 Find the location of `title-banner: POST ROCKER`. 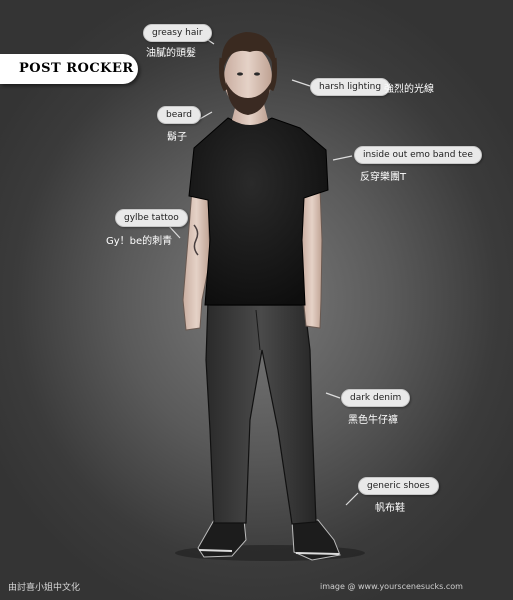

title-banner: POST ROCKER is located at coordinates (69, 69).